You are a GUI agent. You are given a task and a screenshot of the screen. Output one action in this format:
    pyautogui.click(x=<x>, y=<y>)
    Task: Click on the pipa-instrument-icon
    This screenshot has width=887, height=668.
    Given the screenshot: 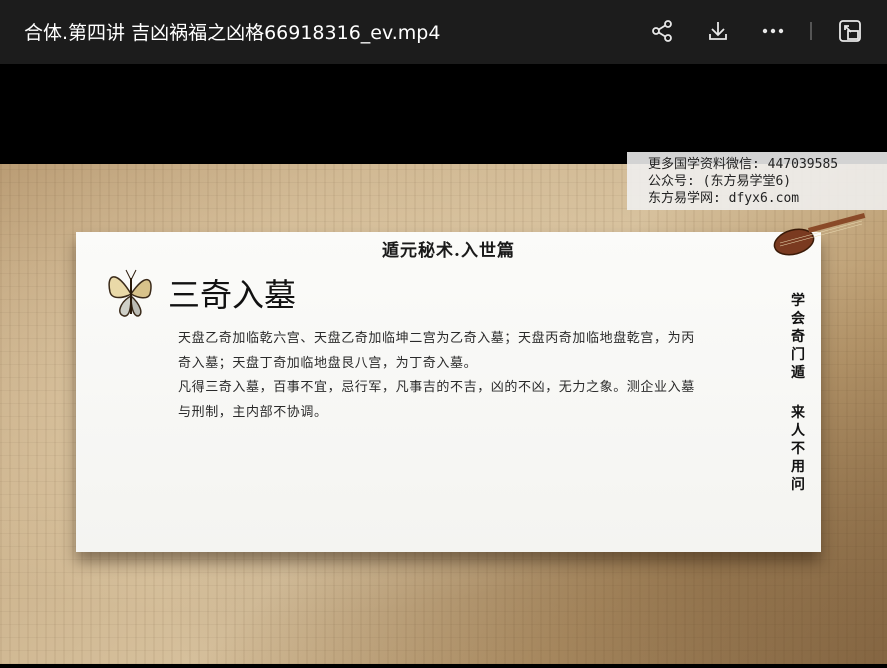 What is the action you would take?
    pyautogui.click(x=819, y=234)
    